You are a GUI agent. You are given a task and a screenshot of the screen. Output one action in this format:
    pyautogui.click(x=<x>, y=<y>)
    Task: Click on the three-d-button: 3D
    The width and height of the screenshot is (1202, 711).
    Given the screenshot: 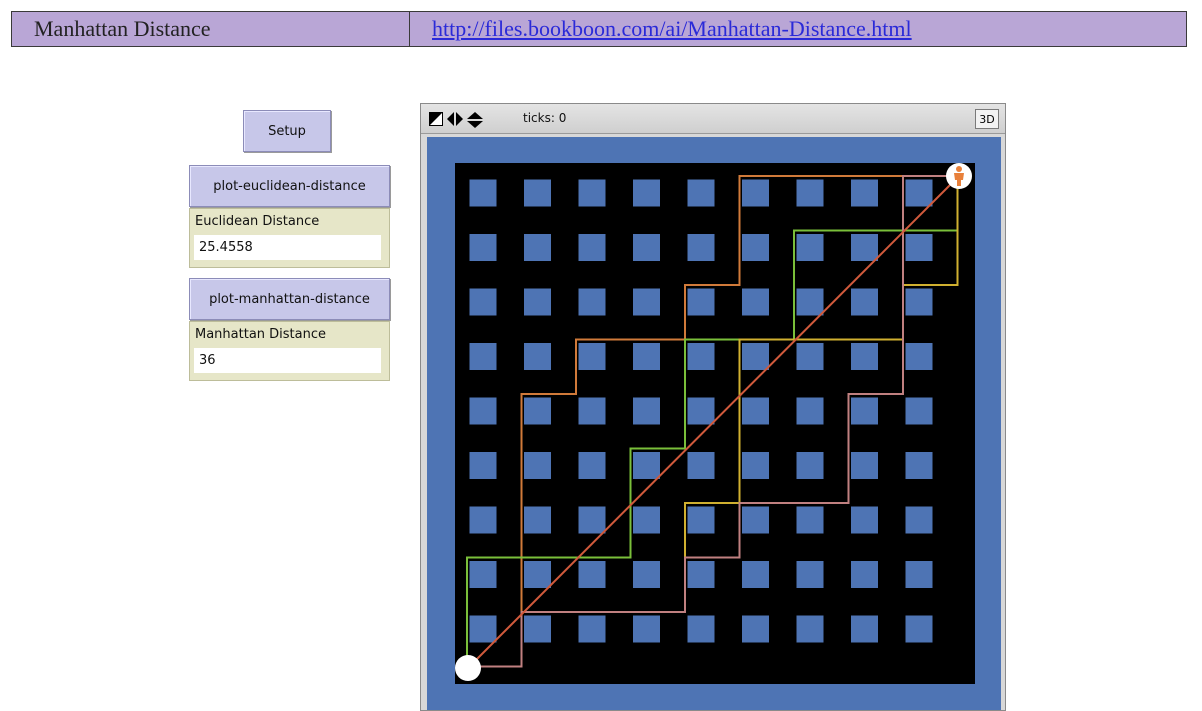 What is the action you would take?
    pyautogui.click(x=987, y=119)
    